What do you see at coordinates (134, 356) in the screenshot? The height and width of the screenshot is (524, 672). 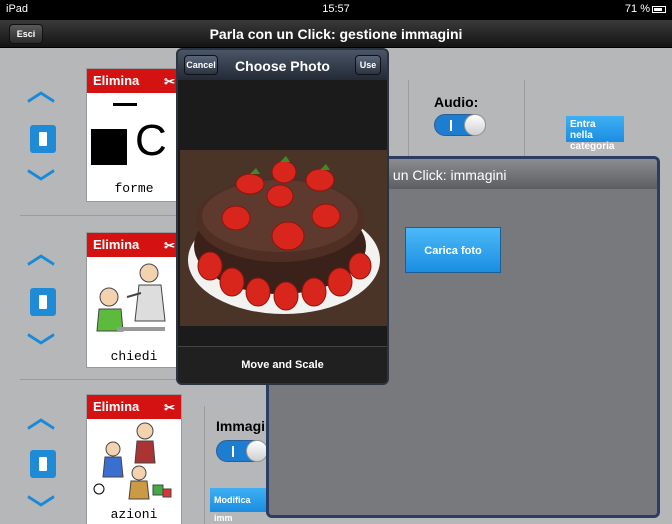 I see `image-label: chiedi` at bounding box center [134, 356].